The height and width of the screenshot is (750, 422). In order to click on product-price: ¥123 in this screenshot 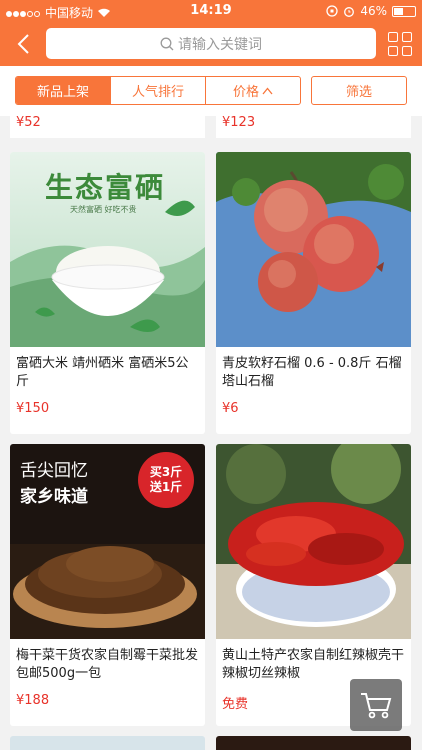, I will do `click(313, 127)`.